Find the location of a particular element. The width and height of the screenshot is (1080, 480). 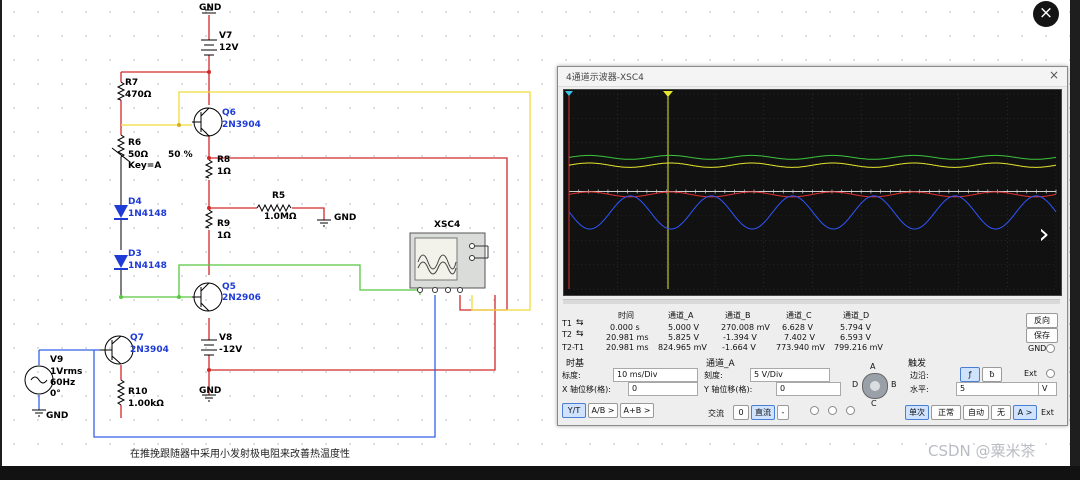

readout-header-a: 通道_A is located at coordinates (681, 315).